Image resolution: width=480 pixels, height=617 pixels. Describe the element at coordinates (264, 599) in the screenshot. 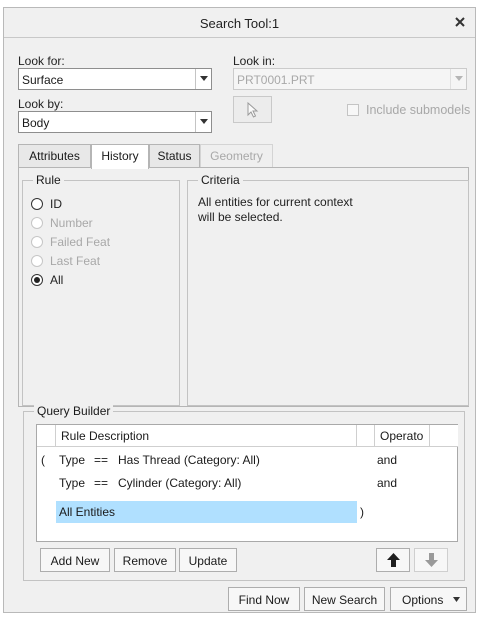

I see `find-now-button: Find Now` at that location.